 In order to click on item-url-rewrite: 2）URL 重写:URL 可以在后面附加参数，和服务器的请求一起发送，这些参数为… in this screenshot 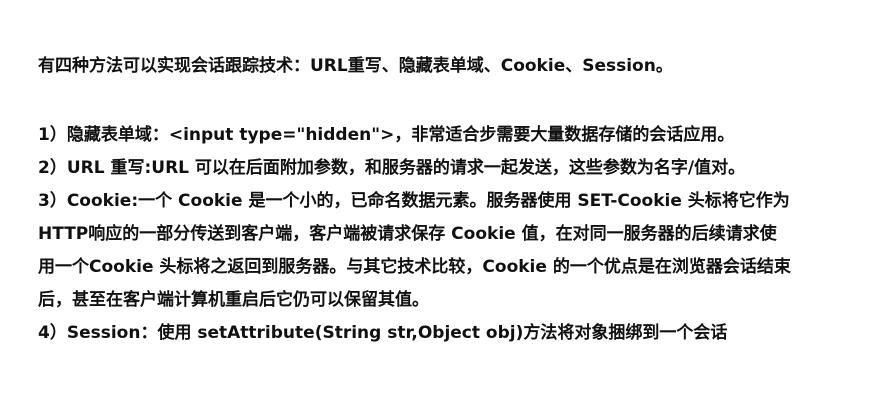, I will do `click(392, 168)`.